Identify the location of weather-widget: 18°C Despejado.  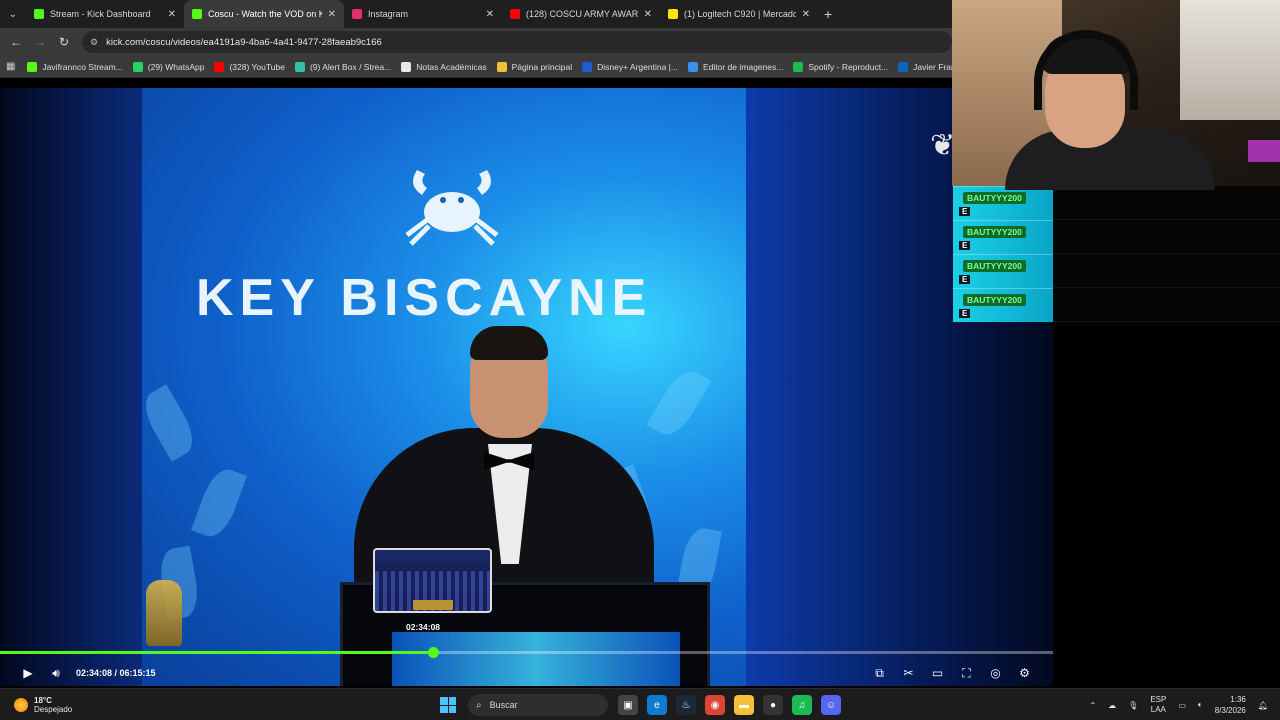
(43, 705).